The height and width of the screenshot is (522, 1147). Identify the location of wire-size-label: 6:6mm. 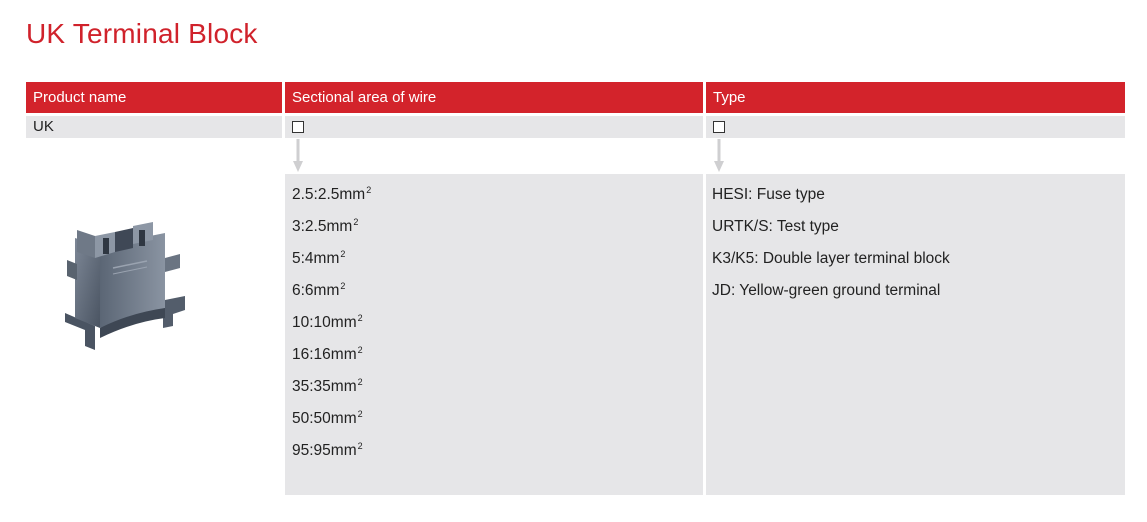
(316, 290).